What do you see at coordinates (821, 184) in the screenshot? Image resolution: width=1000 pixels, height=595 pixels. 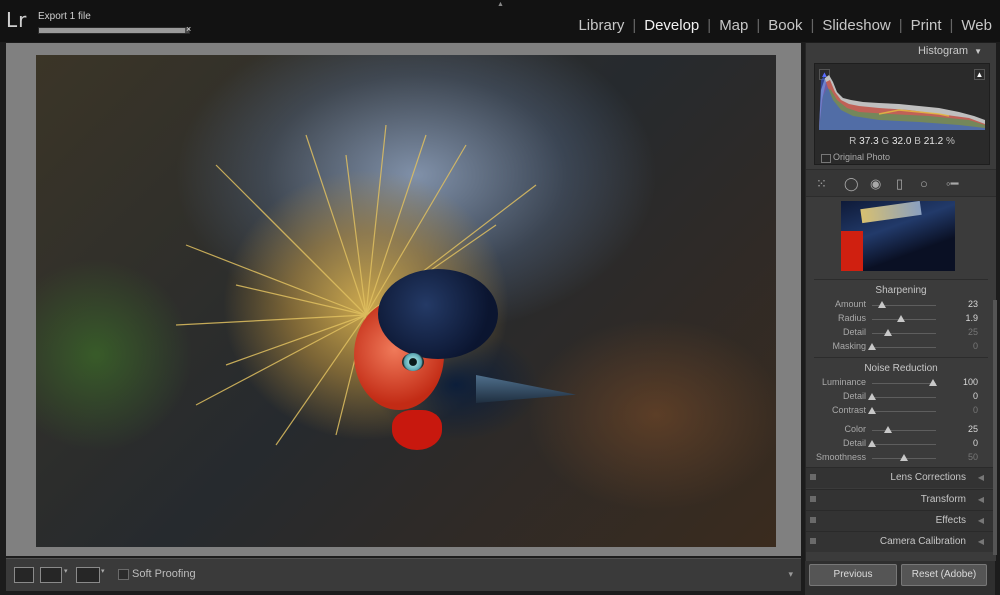 I see `crop-overlay-icon: ⁙` at bounding box center [821, 184].